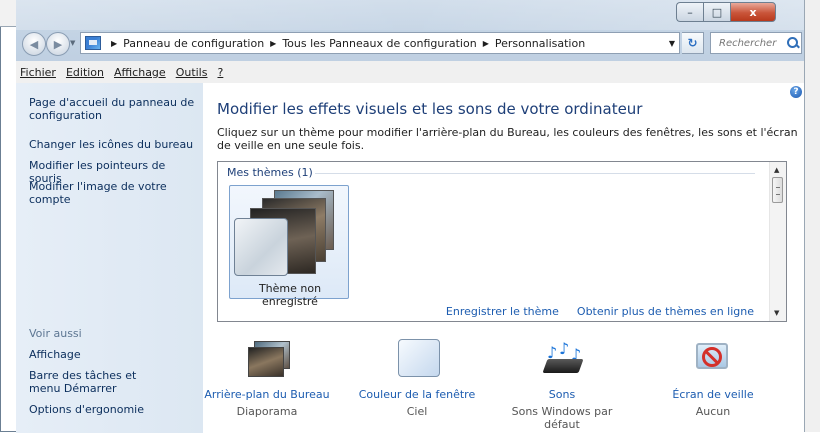 Image resolution: width=821 pixels, height=434 pixels. What do you see at coordinates (417, 381) in the screenshot?
I see `window-color-setting: Couleur de la fenêtre Ciel` at bounding box center [417, 381].